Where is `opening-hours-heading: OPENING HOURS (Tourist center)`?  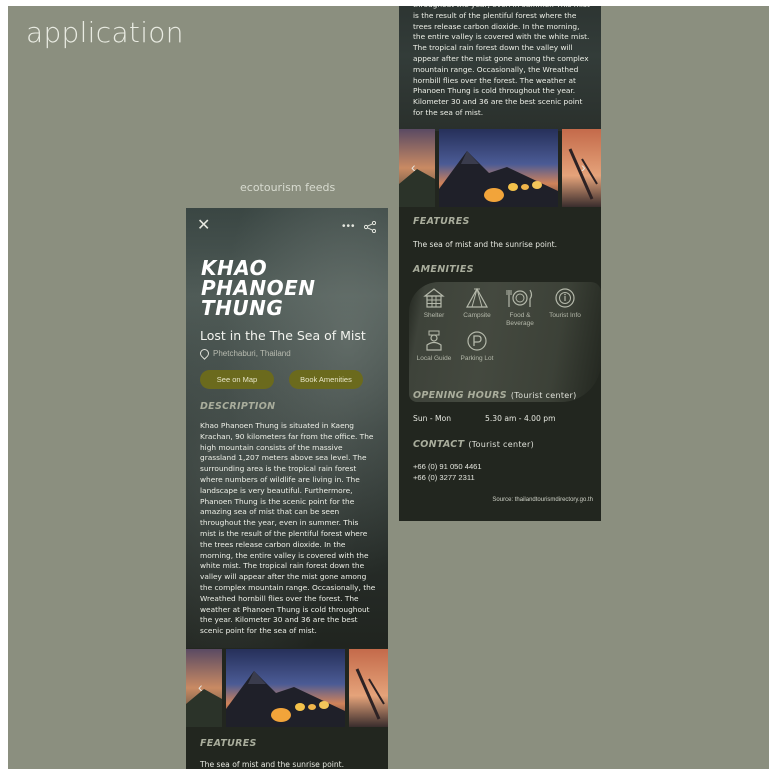 opening-hours-heading: OPENING HOURS (Tourist center) is located at coordinates (495, 395).